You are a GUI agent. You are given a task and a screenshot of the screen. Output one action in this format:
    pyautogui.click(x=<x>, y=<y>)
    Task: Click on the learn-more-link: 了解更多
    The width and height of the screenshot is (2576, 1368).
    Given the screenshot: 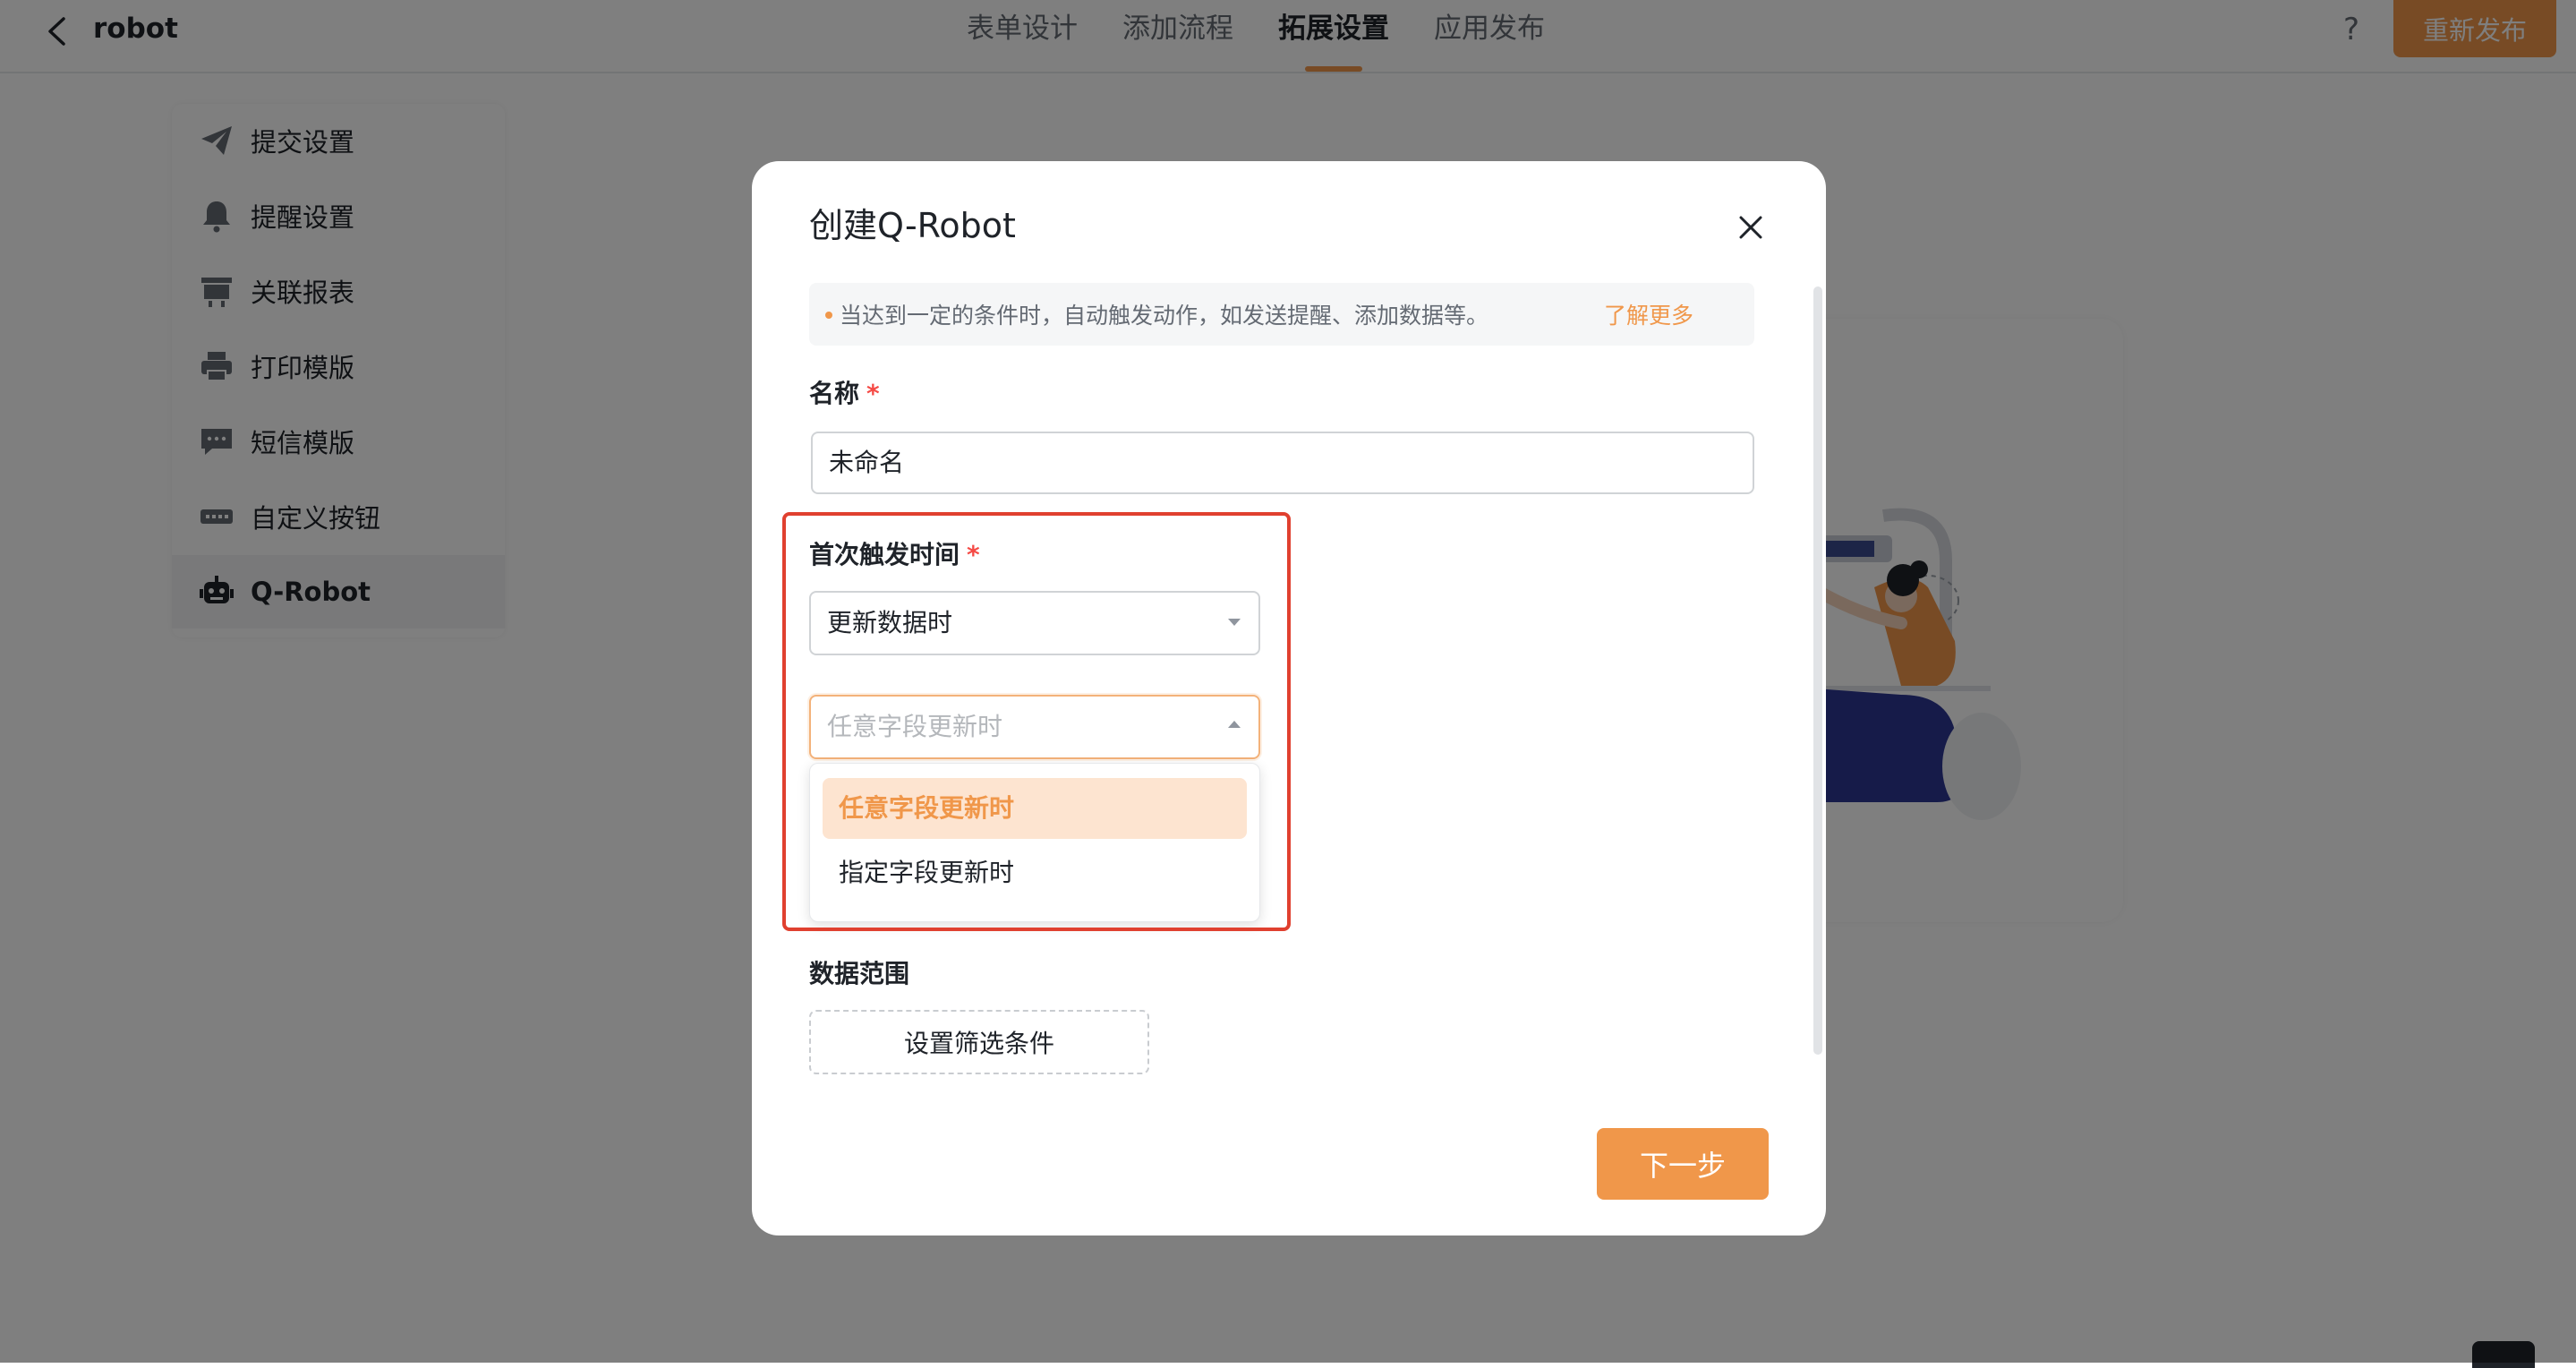 What is the action you would take?
    pyautogui.click(x=1648, y=314)
    